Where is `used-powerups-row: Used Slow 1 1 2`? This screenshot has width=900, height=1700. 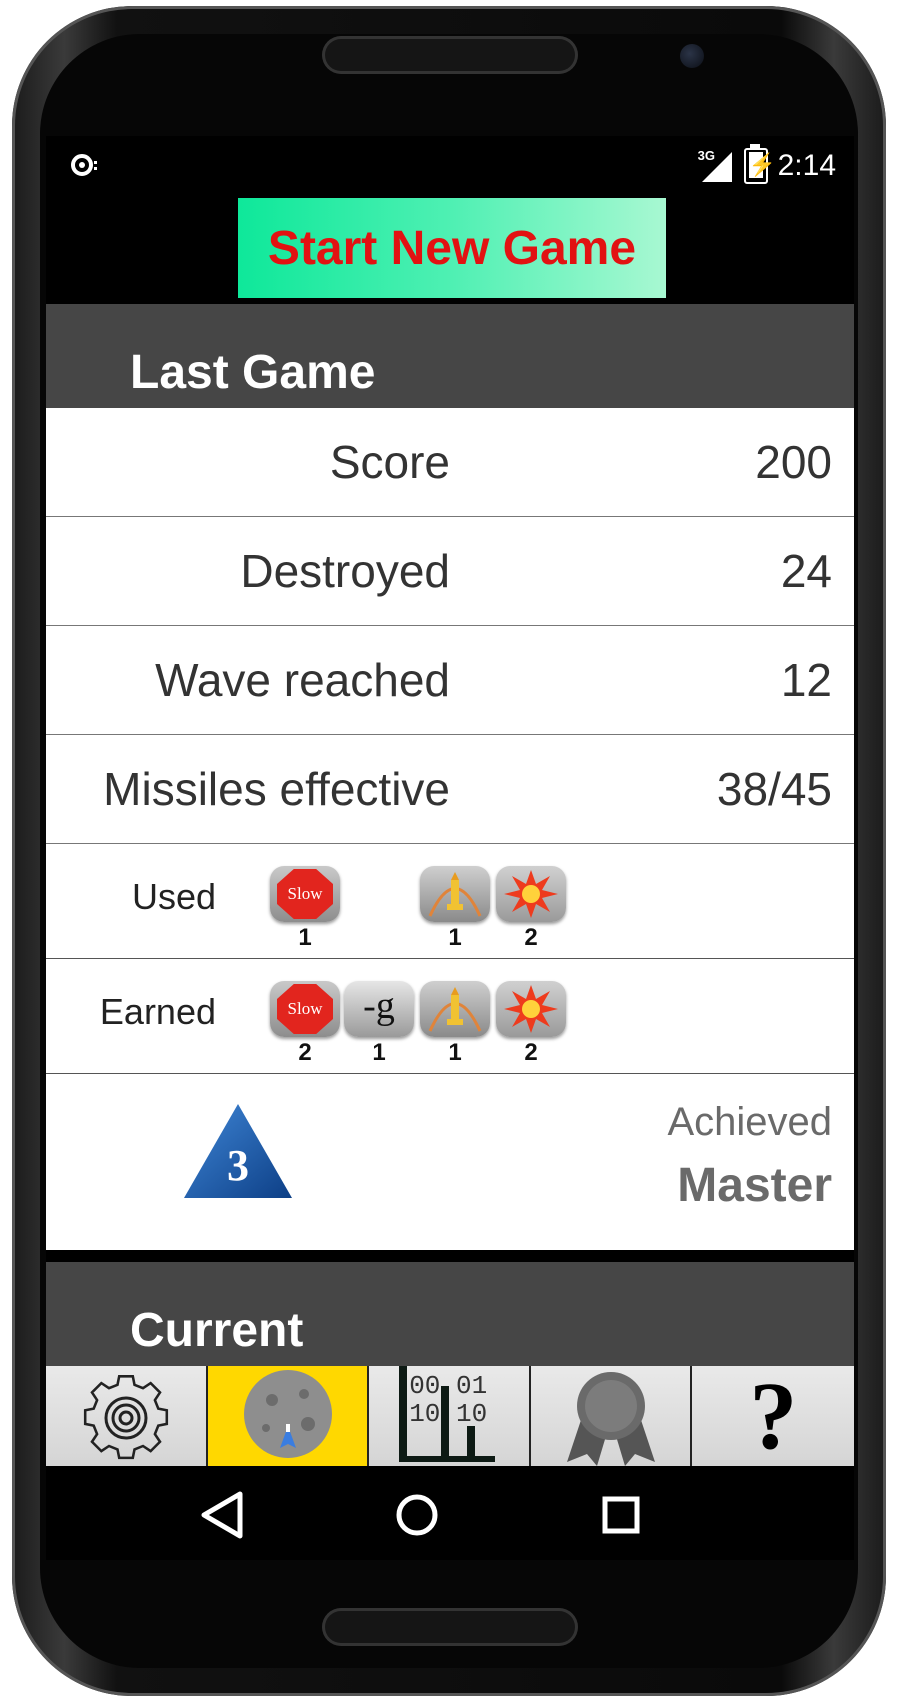
used-powerups-row: Used Slow 1 1 2 is located at coordinates (450, 901).